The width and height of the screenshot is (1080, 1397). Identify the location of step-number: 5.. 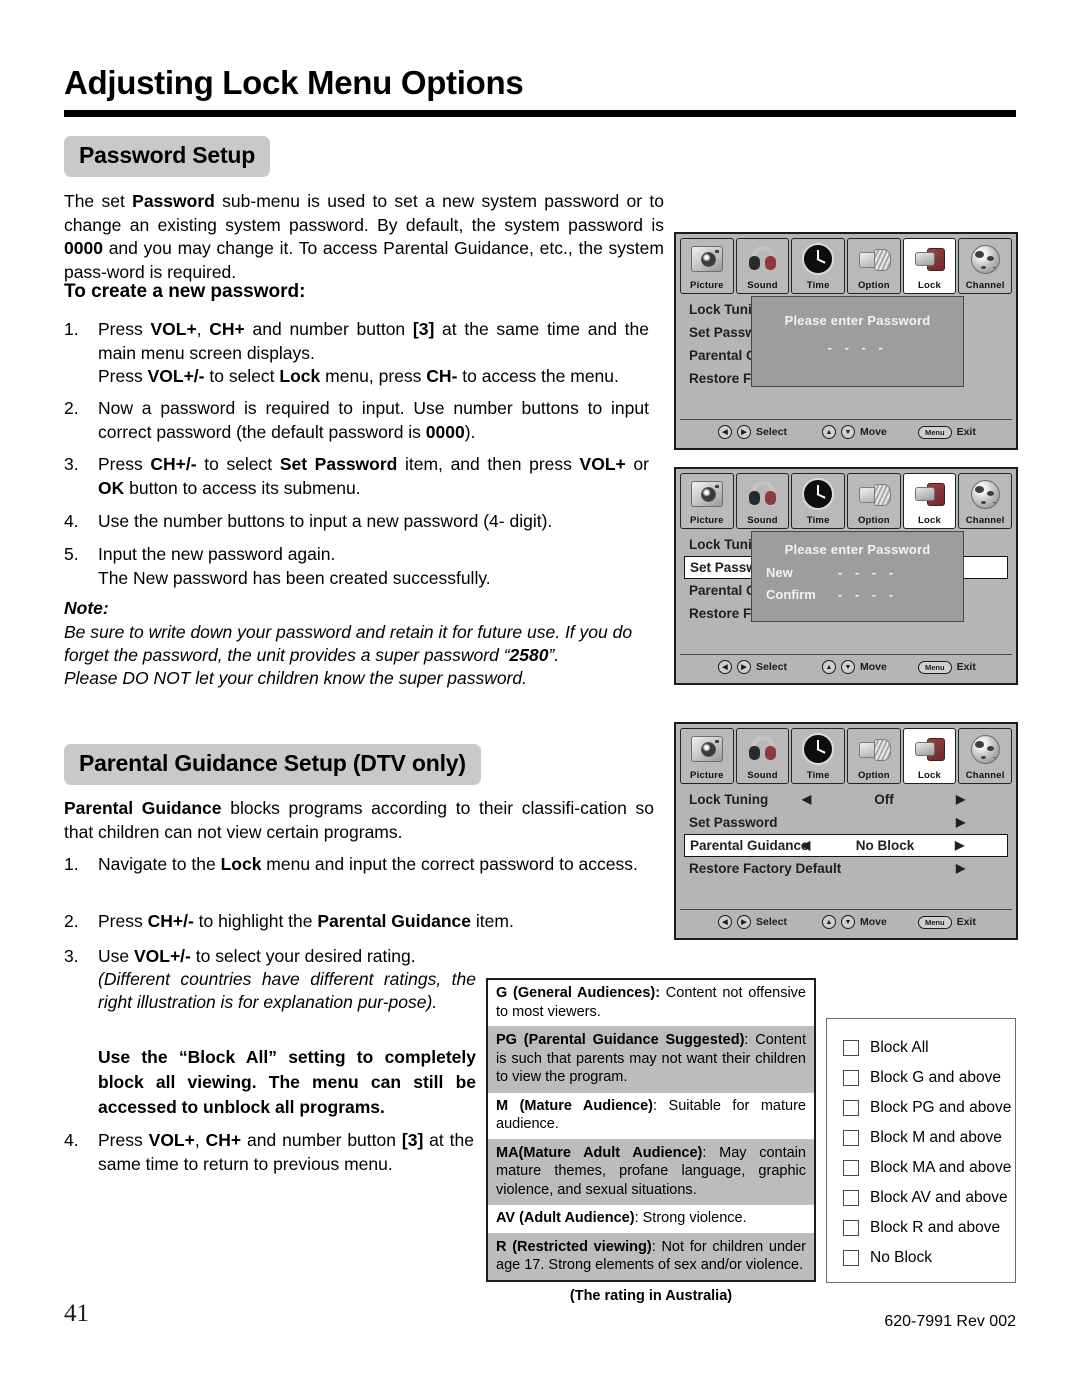
(71, 554).